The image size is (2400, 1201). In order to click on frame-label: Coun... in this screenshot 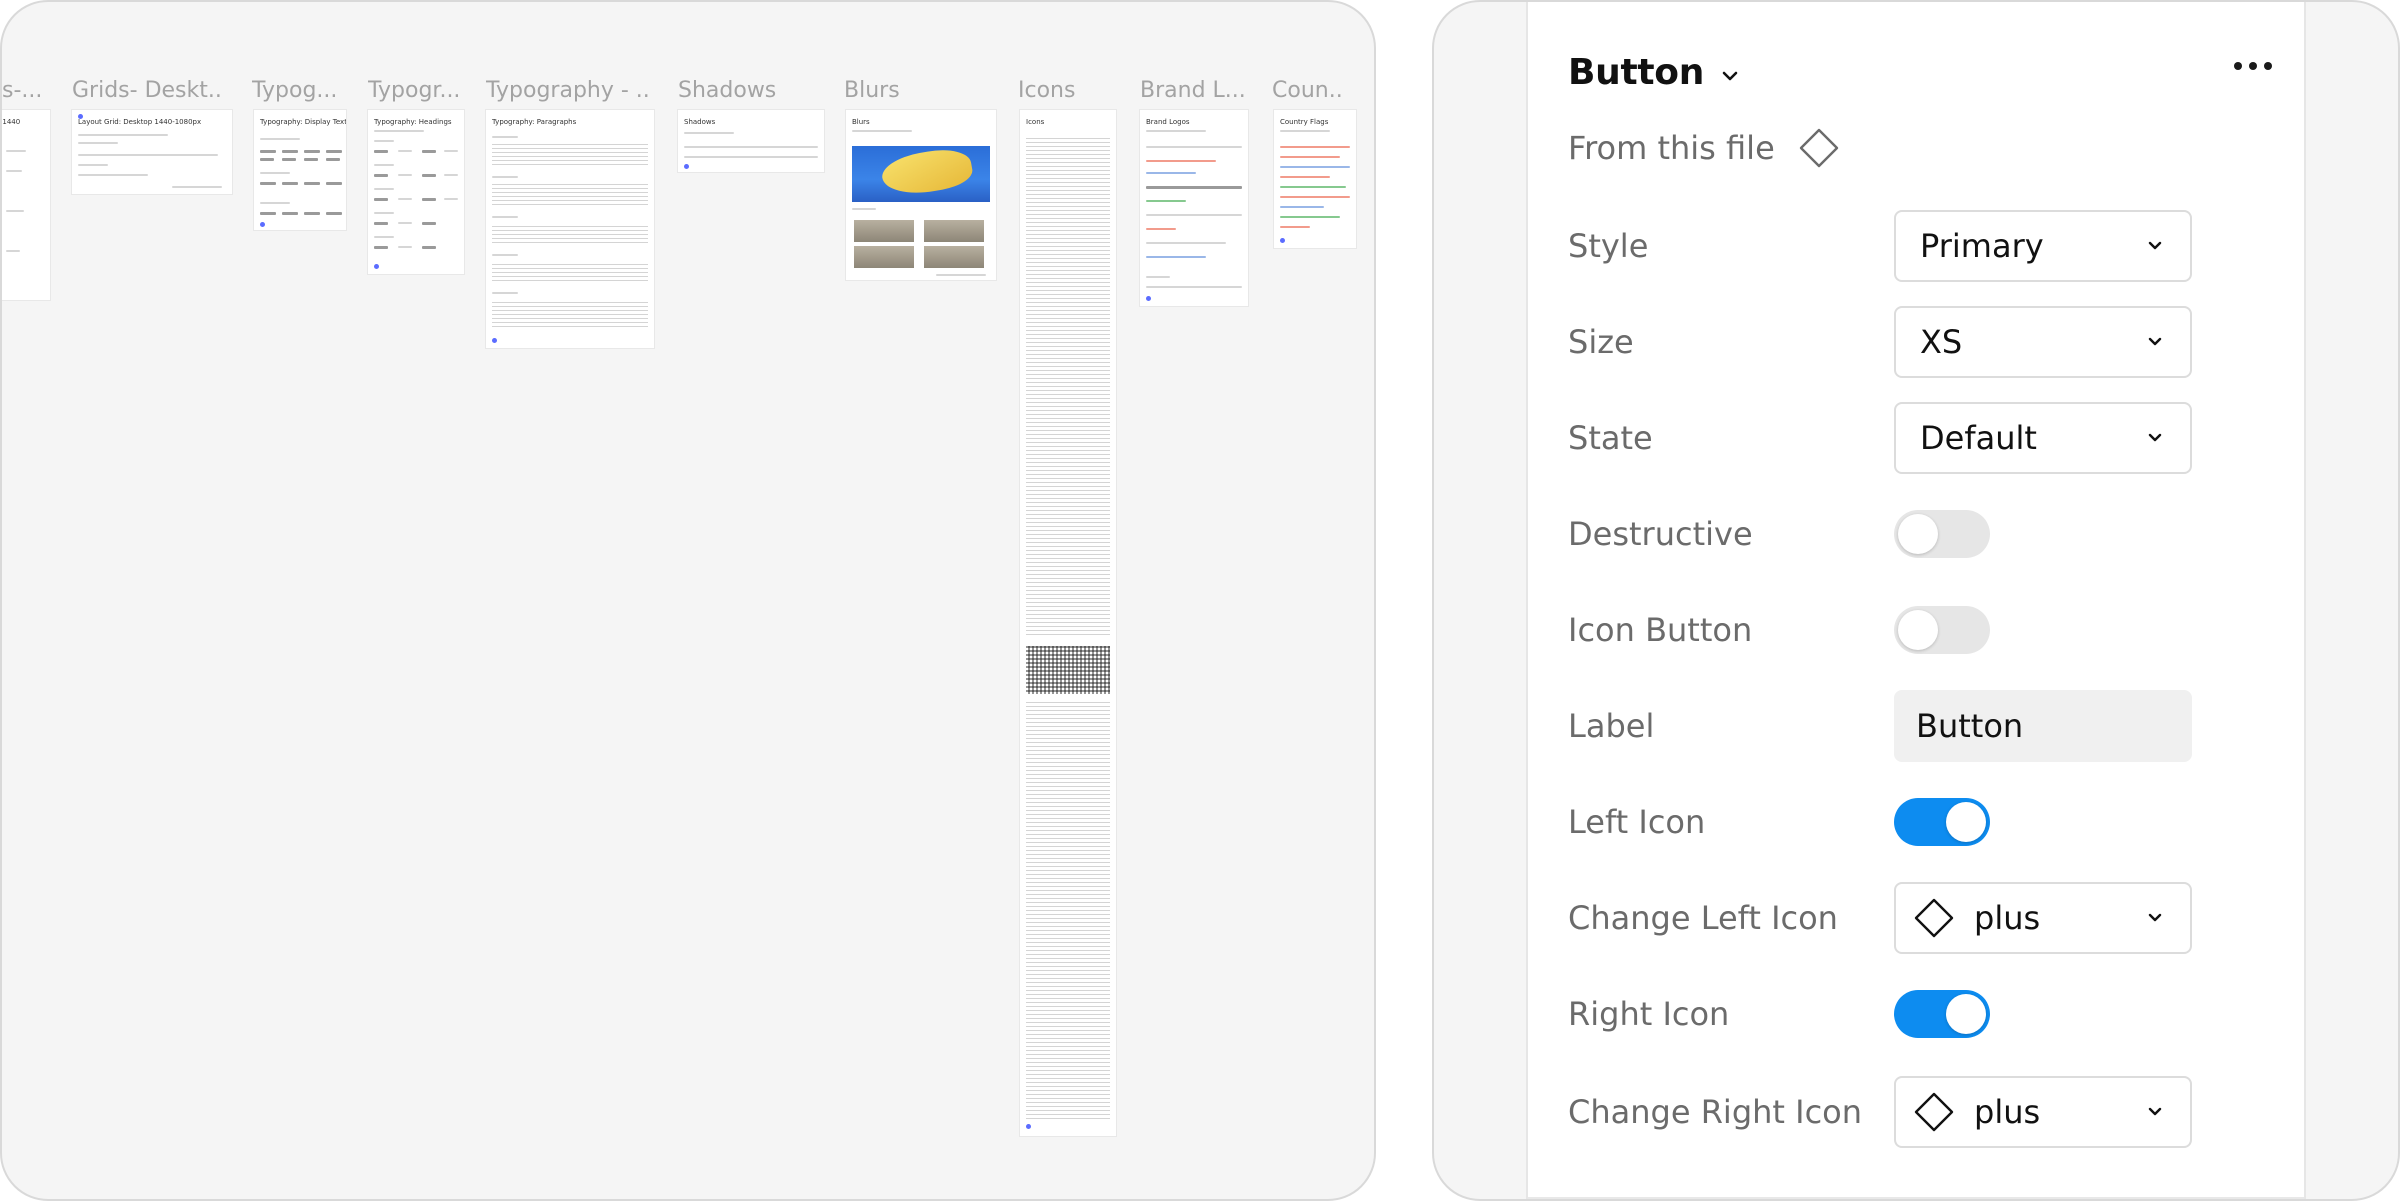, I will do `click(1307, 90)`.